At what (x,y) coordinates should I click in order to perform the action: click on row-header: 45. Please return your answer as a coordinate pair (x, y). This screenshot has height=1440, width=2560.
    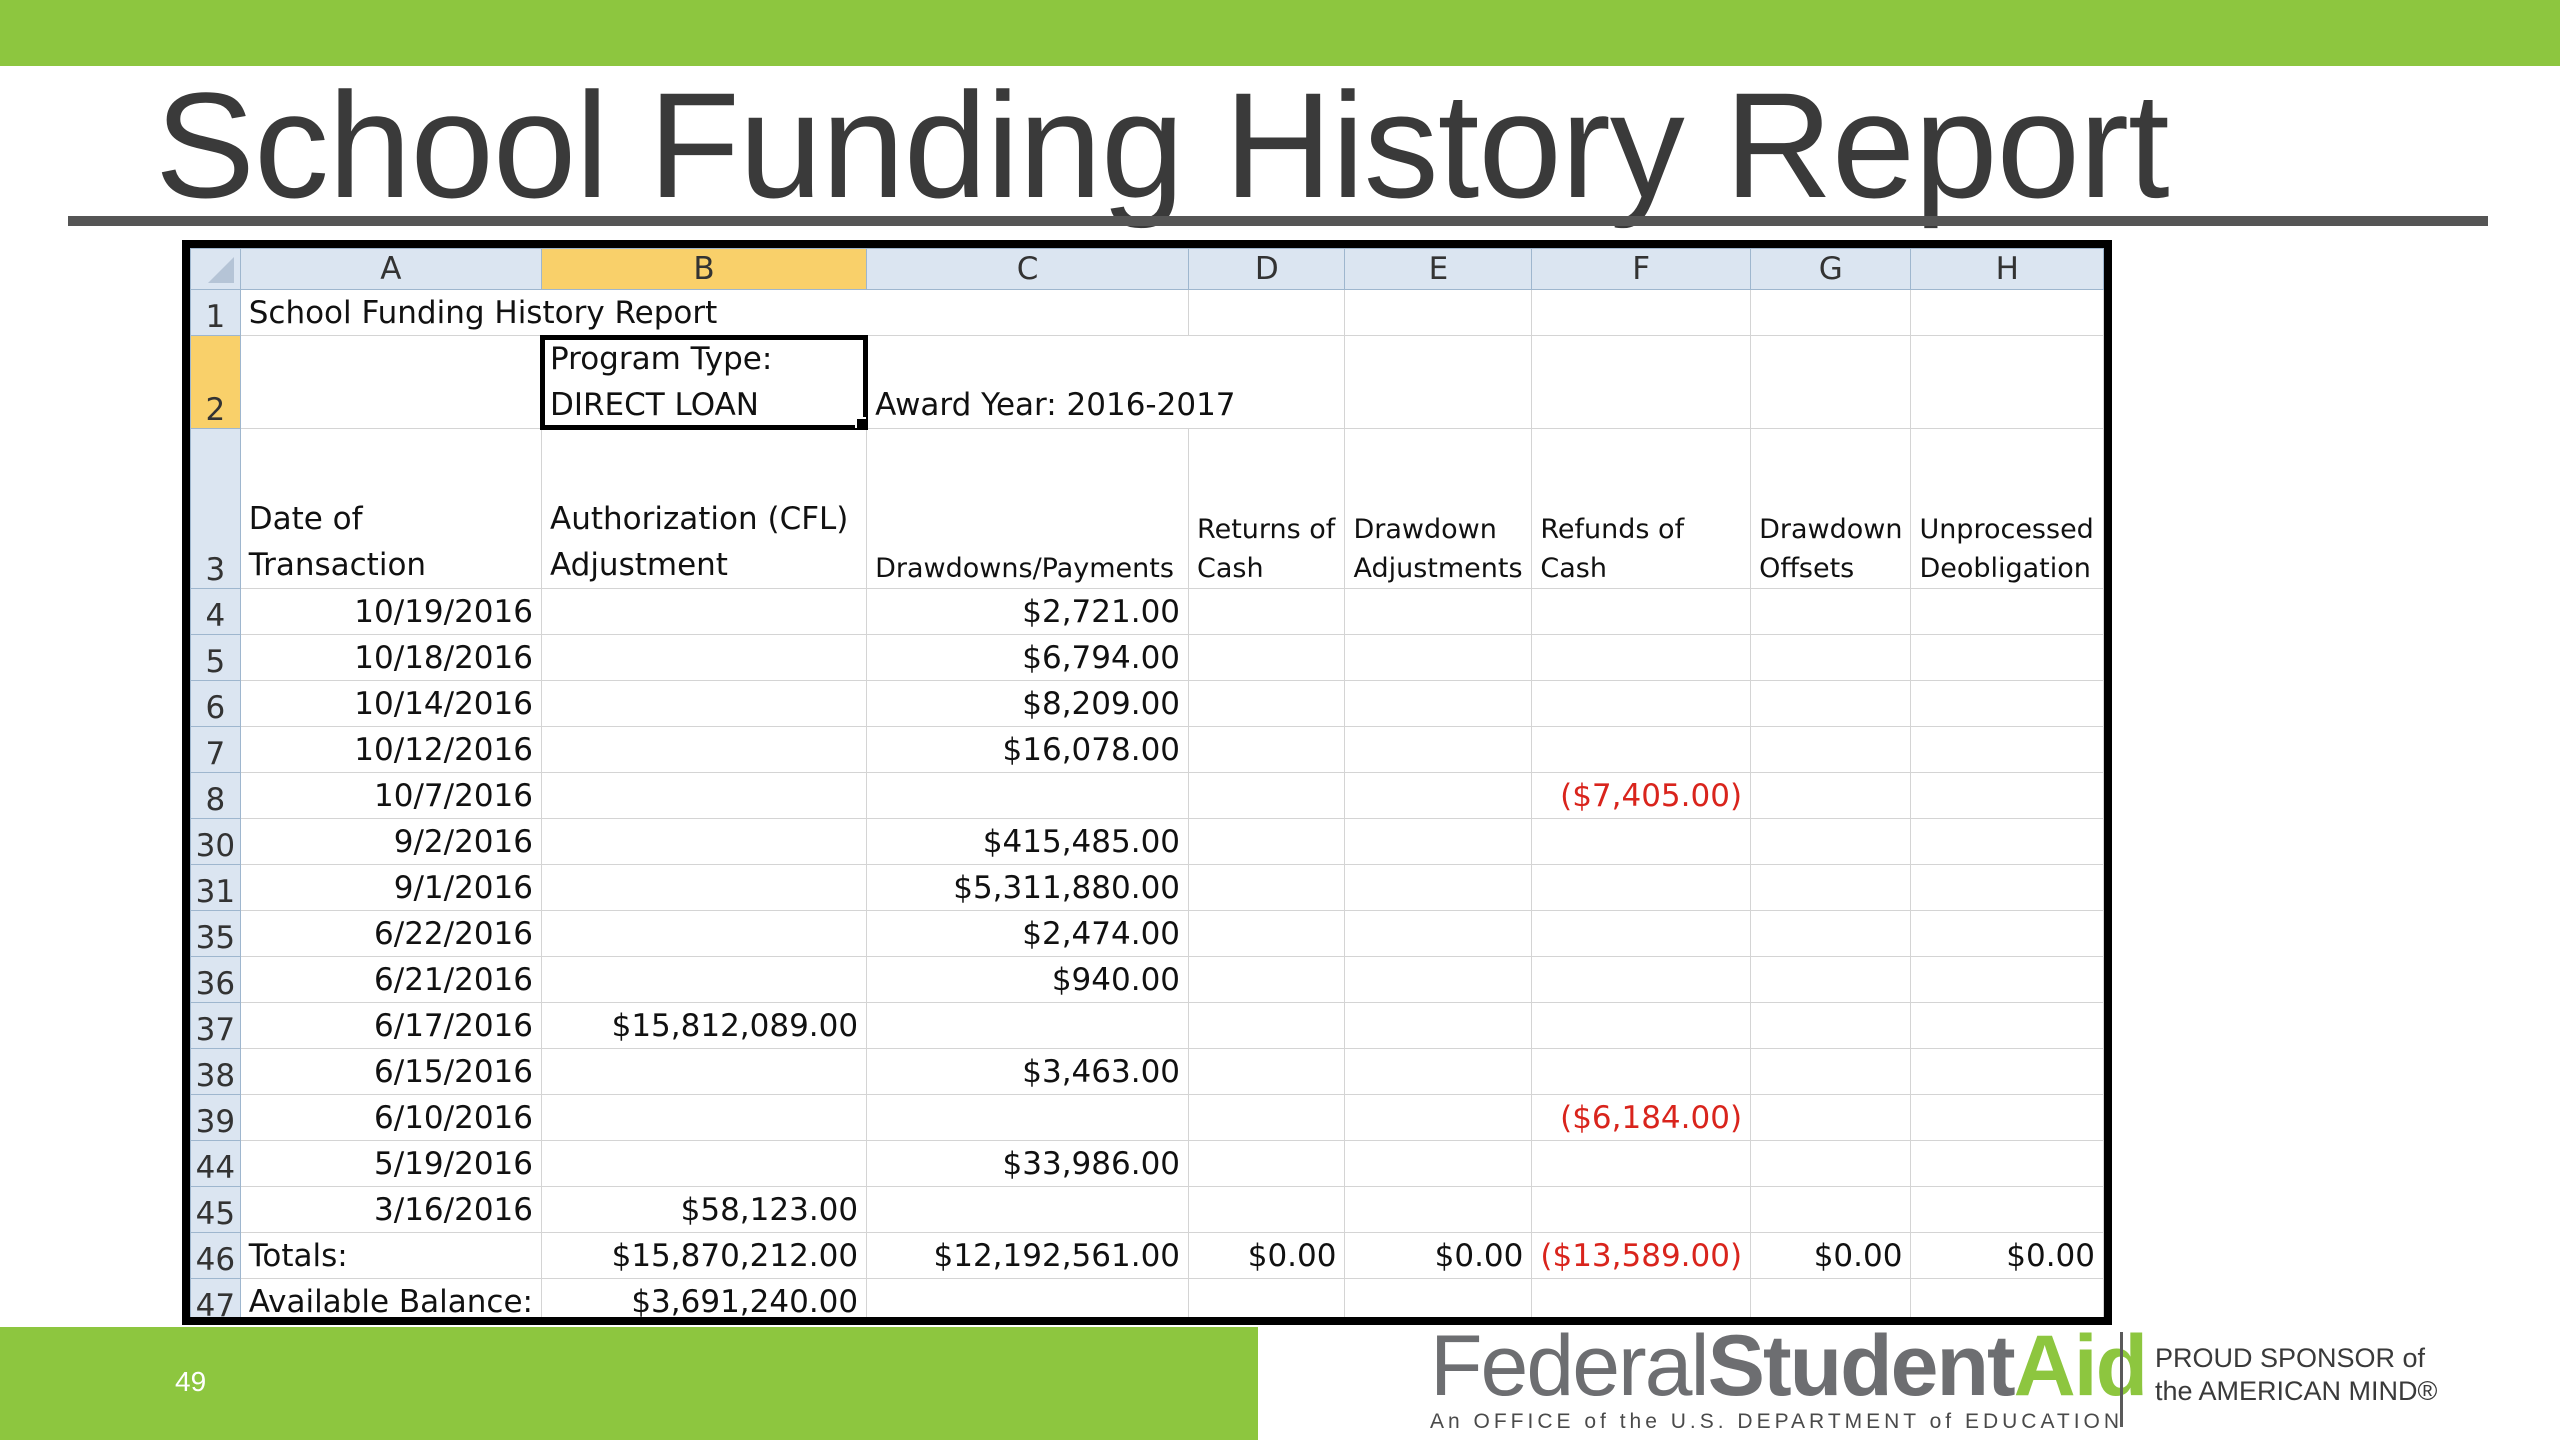
    Looking at the image, I should click on (215, 1209).